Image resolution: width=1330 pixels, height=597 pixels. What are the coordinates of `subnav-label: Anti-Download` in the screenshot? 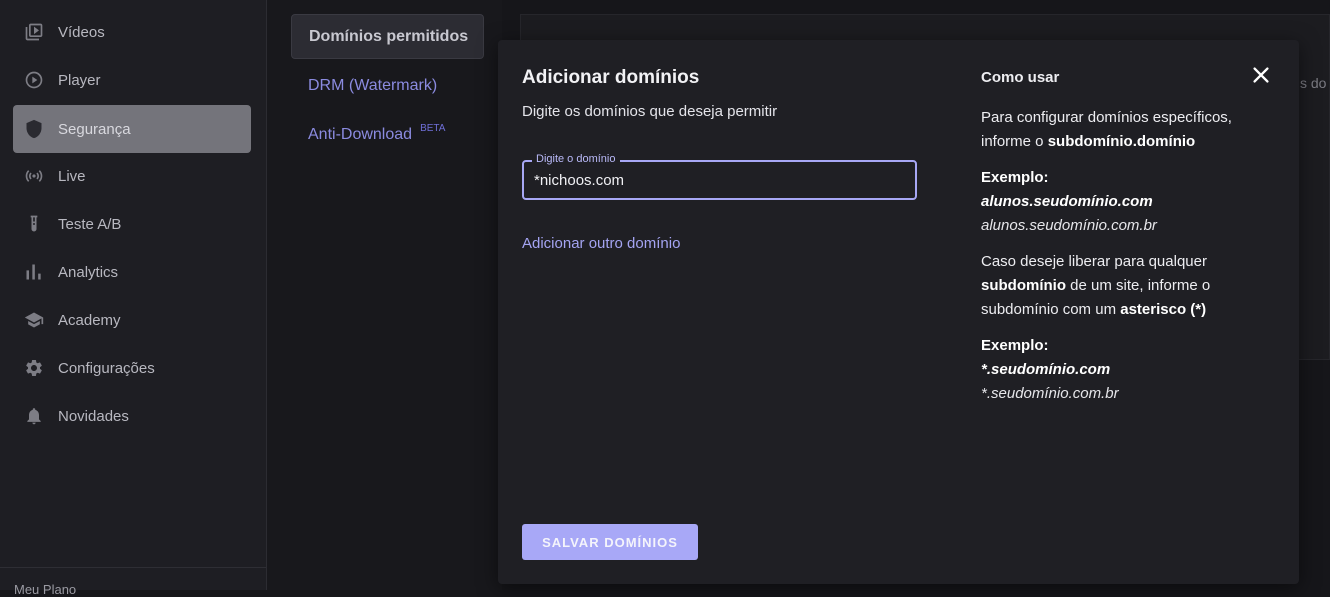 It's located at (360, 134).